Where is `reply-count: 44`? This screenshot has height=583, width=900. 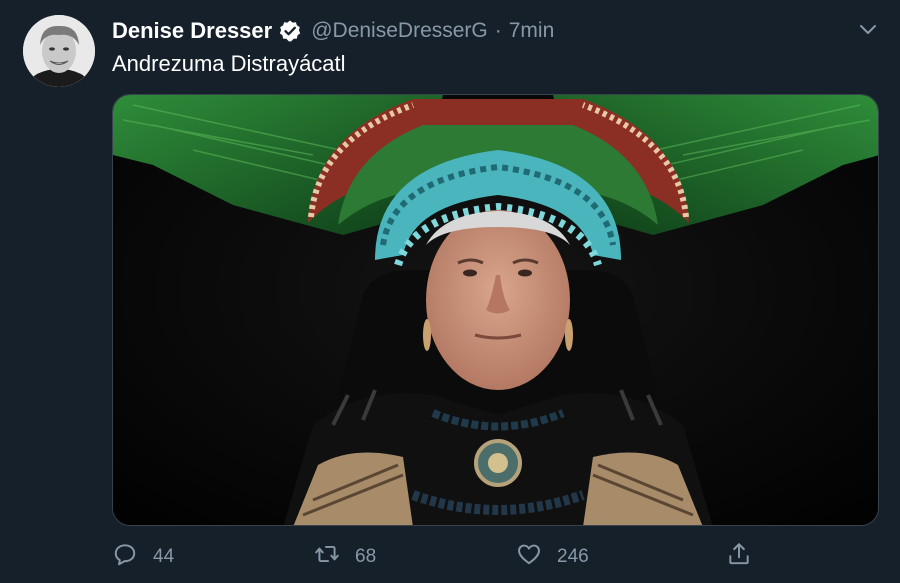
reply-count: 44 is located at coordinates (164, 556).